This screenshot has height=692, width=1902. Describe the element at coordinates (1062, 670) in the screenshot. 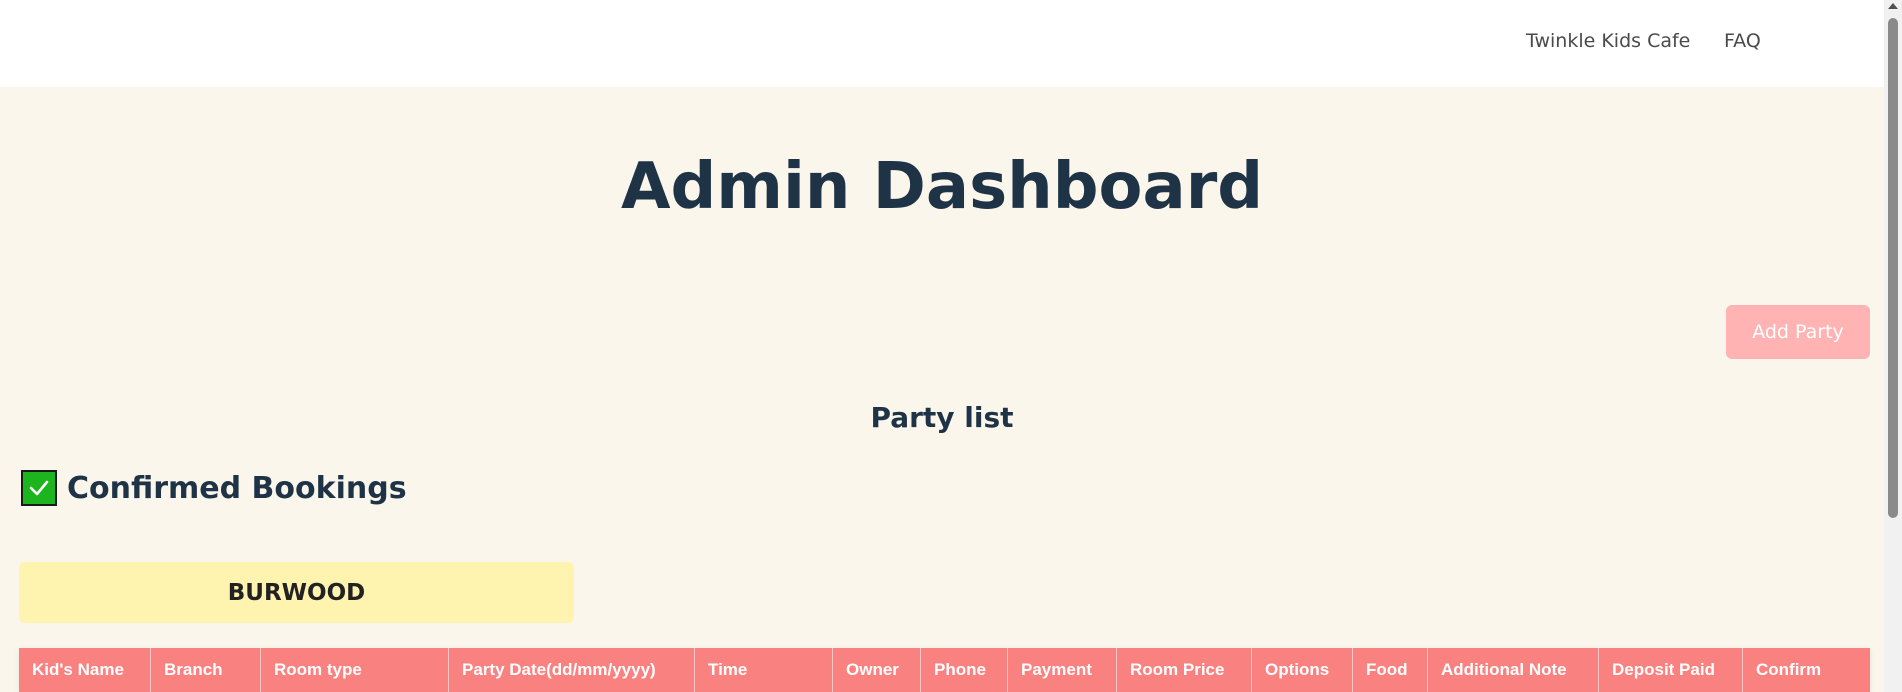

I see `column-header-payment: Payment` at that location.